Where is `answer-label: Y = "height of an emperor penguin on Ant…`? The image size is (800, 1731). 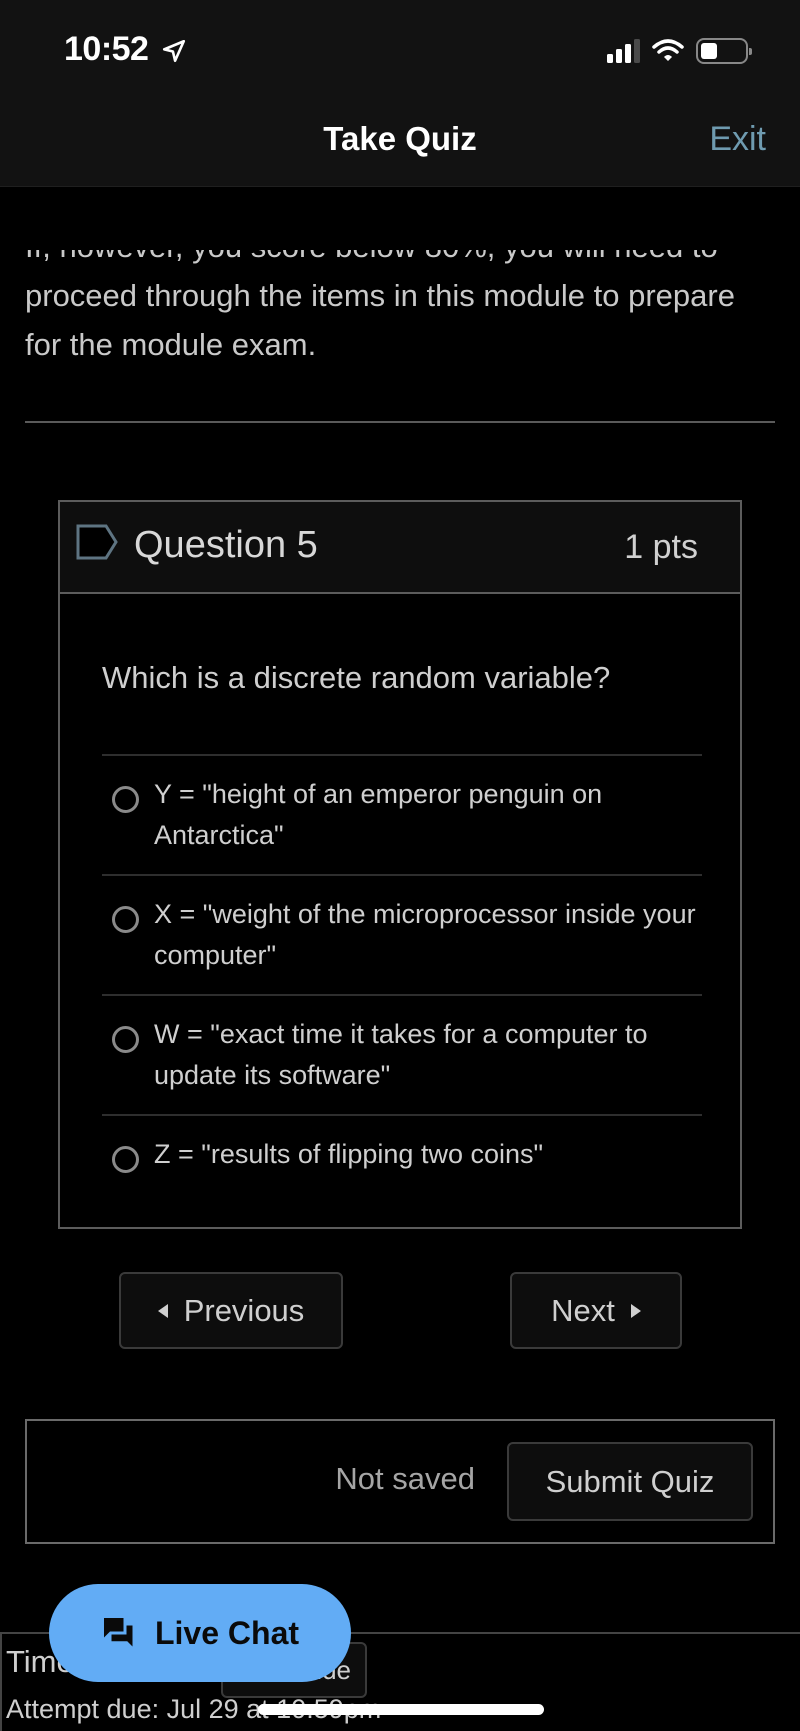 answer-label: Y = "height of an emperor penguin on Ant… is located at coordinates (378, 814).